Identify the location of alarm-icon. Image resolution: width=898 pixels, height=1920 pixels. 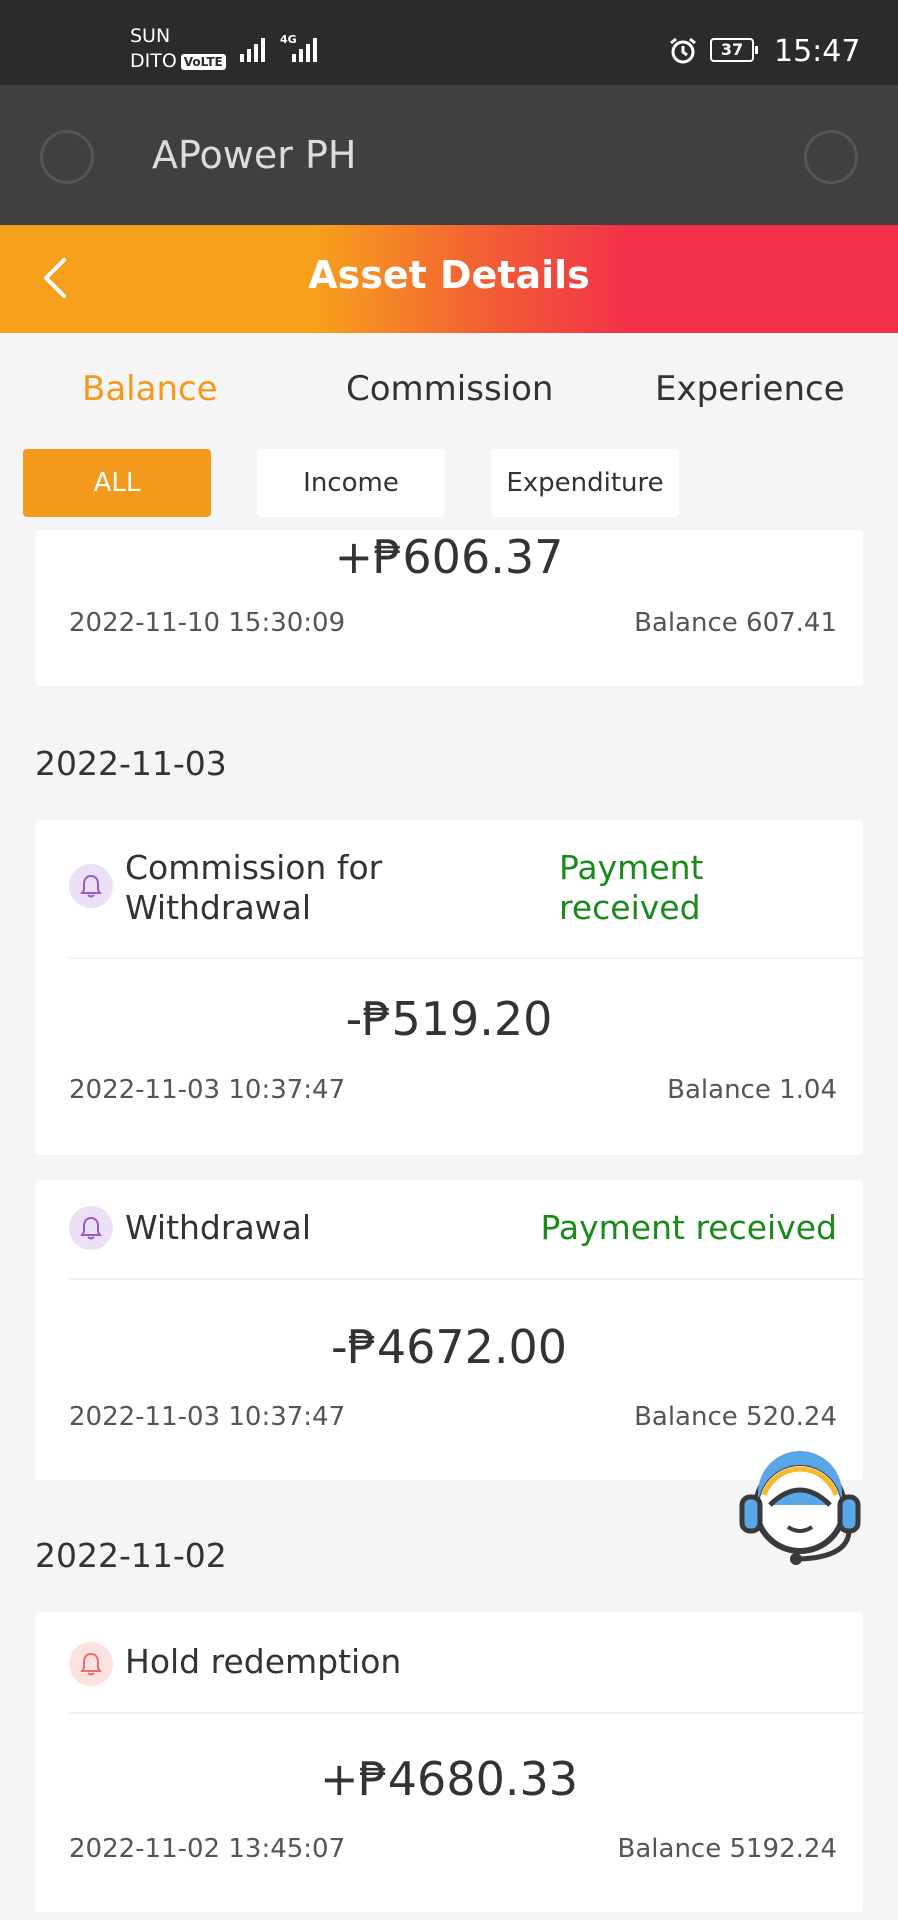
(683, 50).